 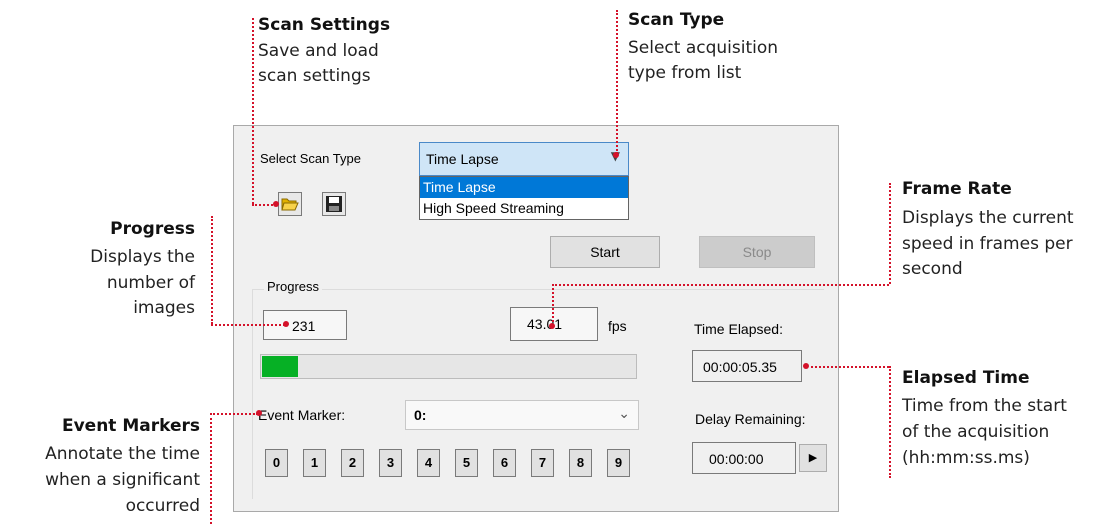 What do you see at coordinates (310, 158) in the screenshot?
I see `select-scan-type-label: Select Scan Type` at bounding box center [310, 158].